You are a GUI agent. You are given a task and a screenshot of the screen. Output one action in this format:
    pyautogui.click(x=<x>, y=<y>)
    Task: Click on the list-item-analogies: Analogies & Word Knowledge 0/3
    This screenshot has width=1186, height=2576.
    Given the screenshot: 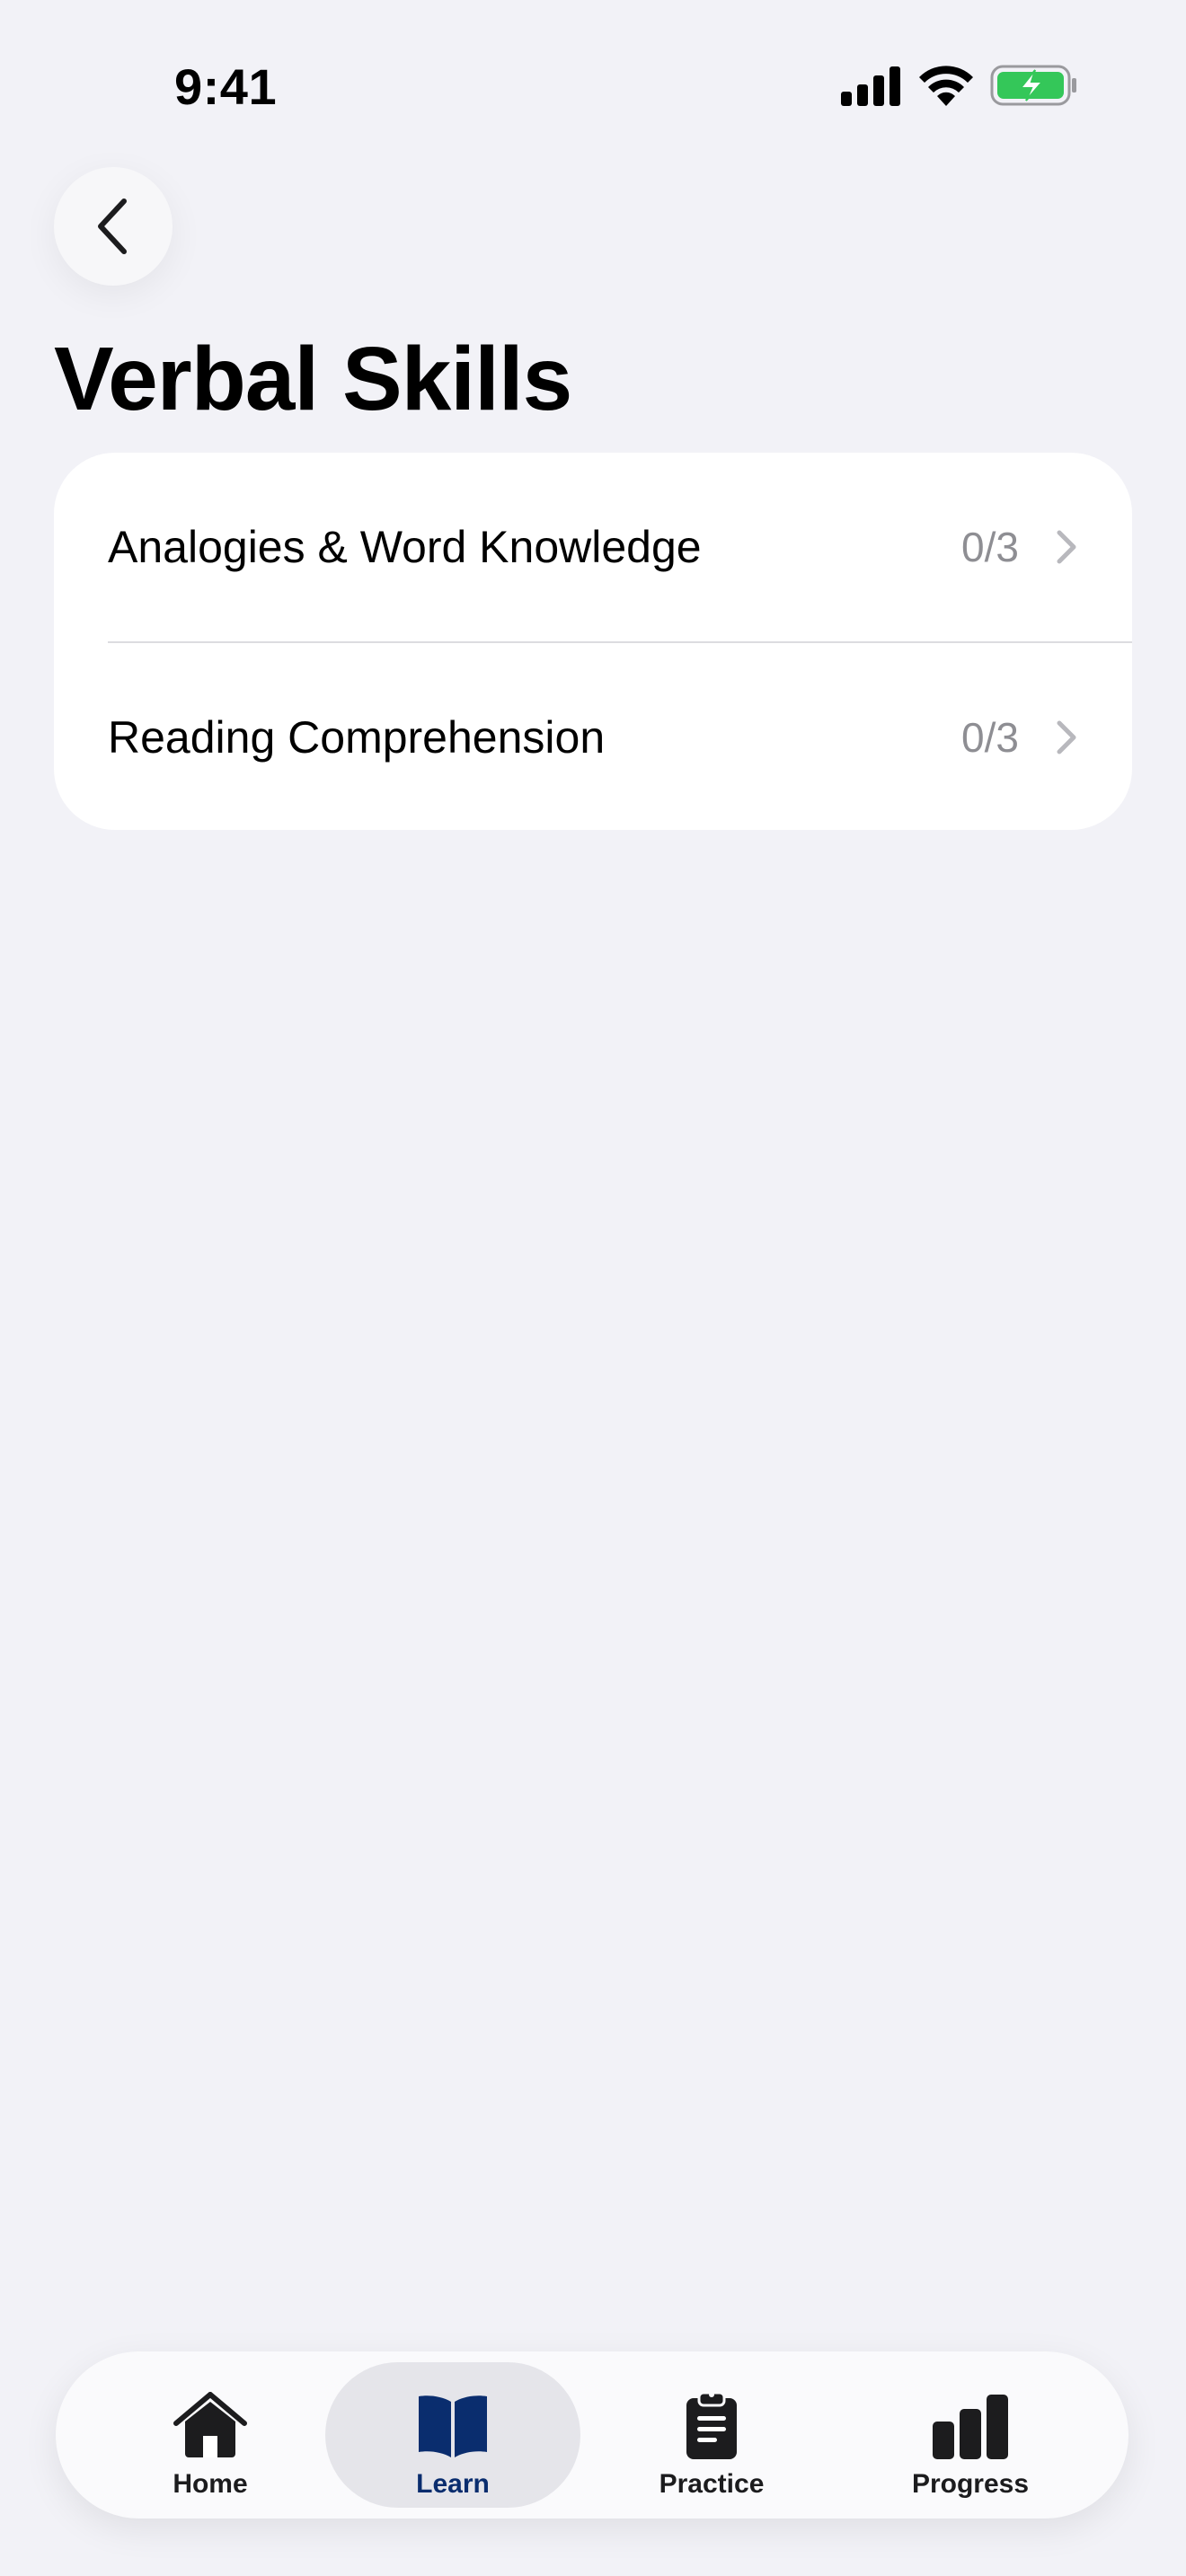 What is the action you would take?
    pyautogui.click(x=593, y=547)
    